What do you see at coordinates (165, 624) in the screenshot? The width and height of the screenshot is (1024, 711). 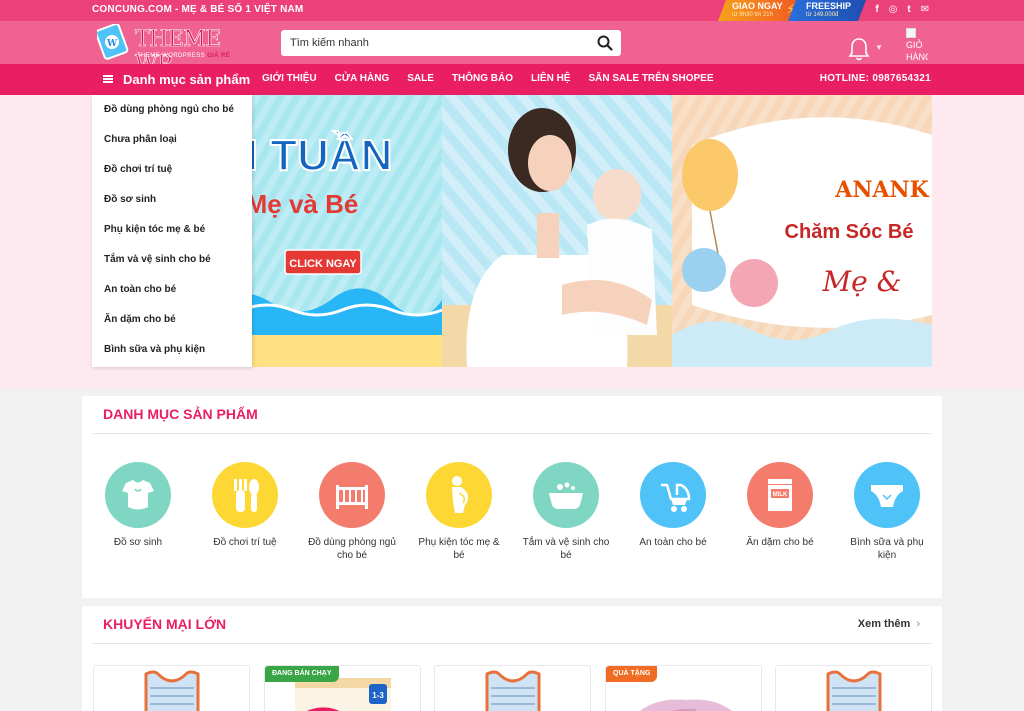 I see `section-title: KHUYẾN MẠI LỚN` at bounding box center [165, 624].